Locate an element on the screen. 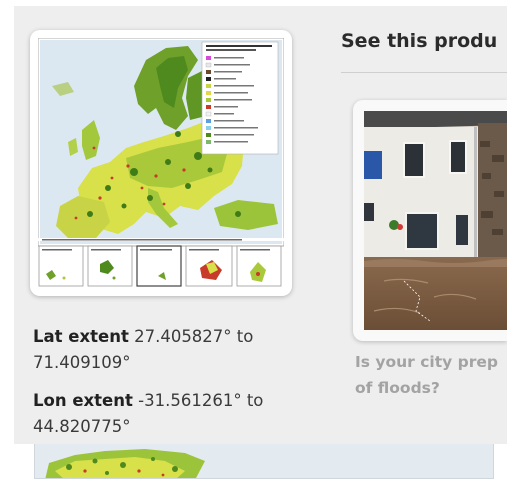 This screenshot has width=507, height=479. lon-extent-line-1: Lon extent -31.561261° to is located at coordinates (148, 401).